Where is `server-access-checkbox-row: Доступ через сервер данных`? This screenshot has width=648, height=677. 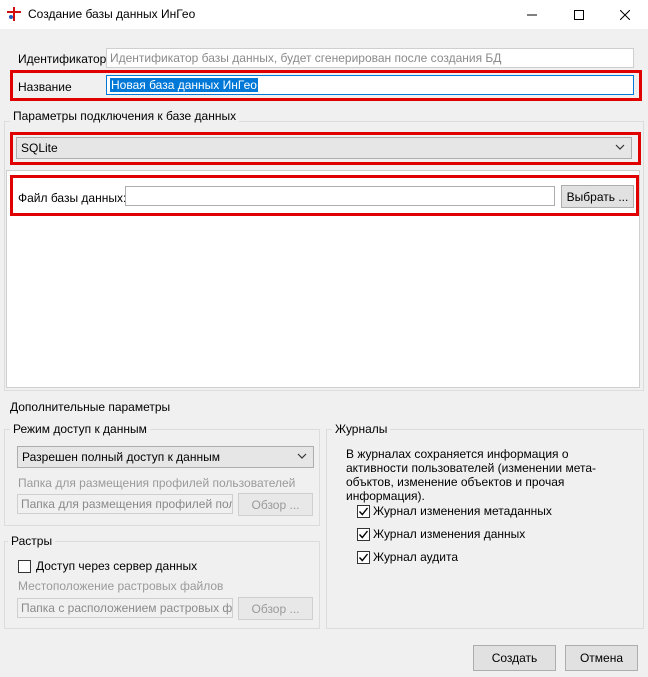 server-access-checkbox-row: Доступ через сервер данных is located at coordinates (107, 566).